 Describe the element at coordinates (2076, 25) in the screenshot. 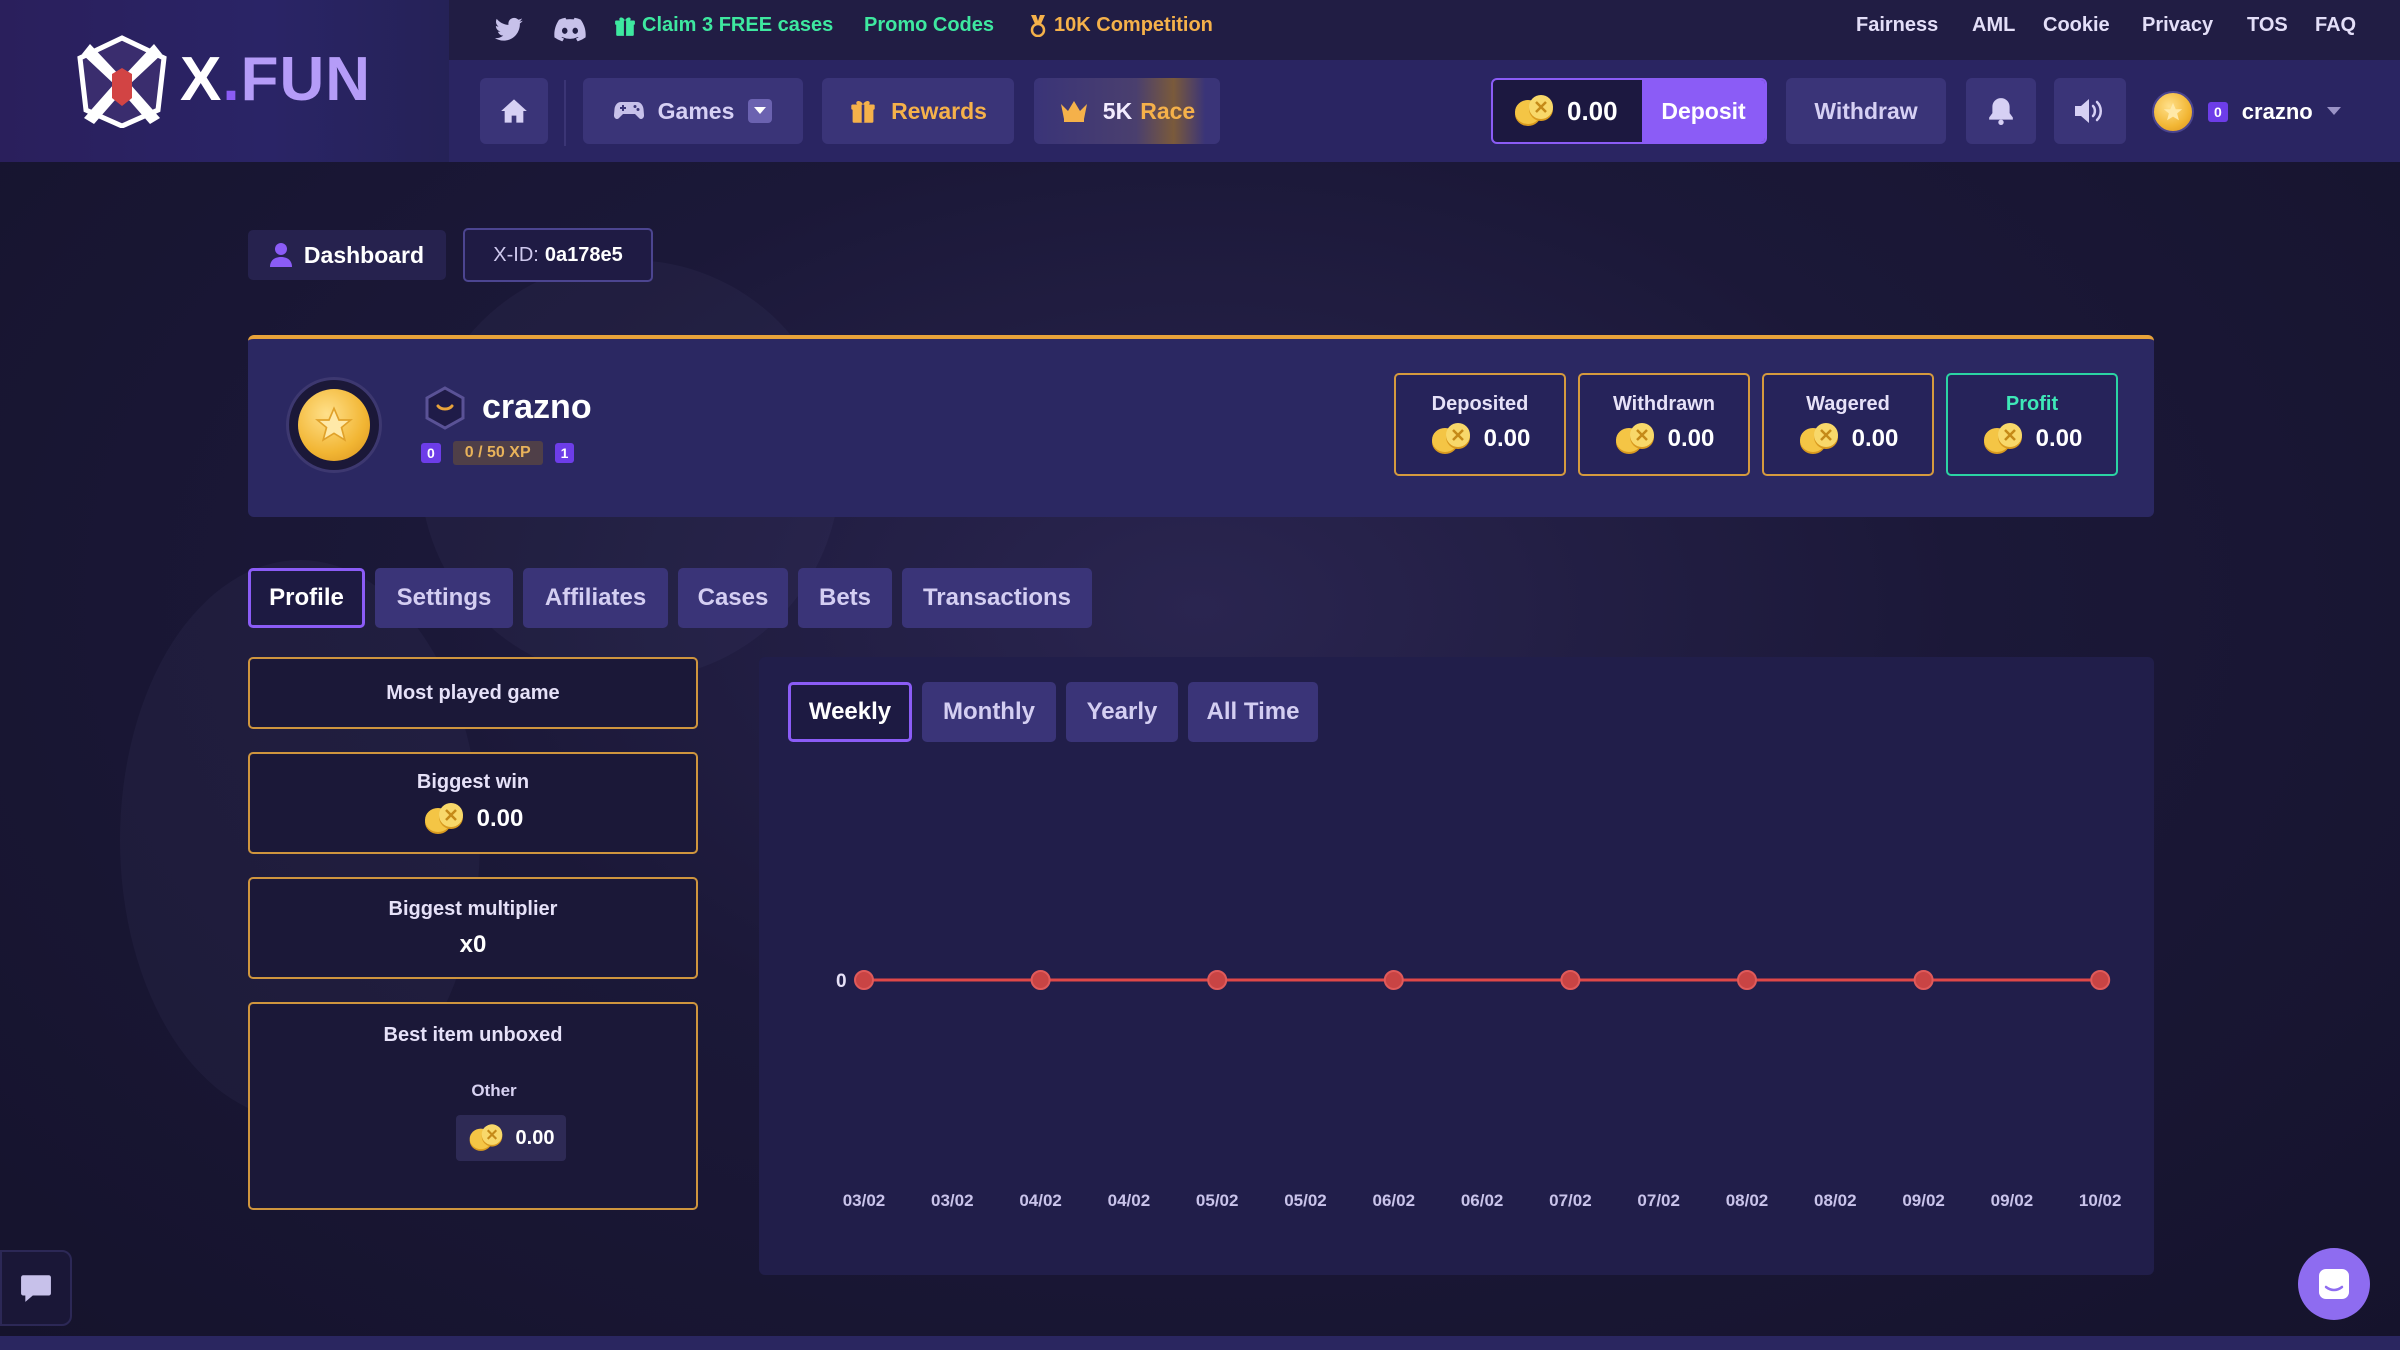

I see `cookie-link: Cookie` at that location.